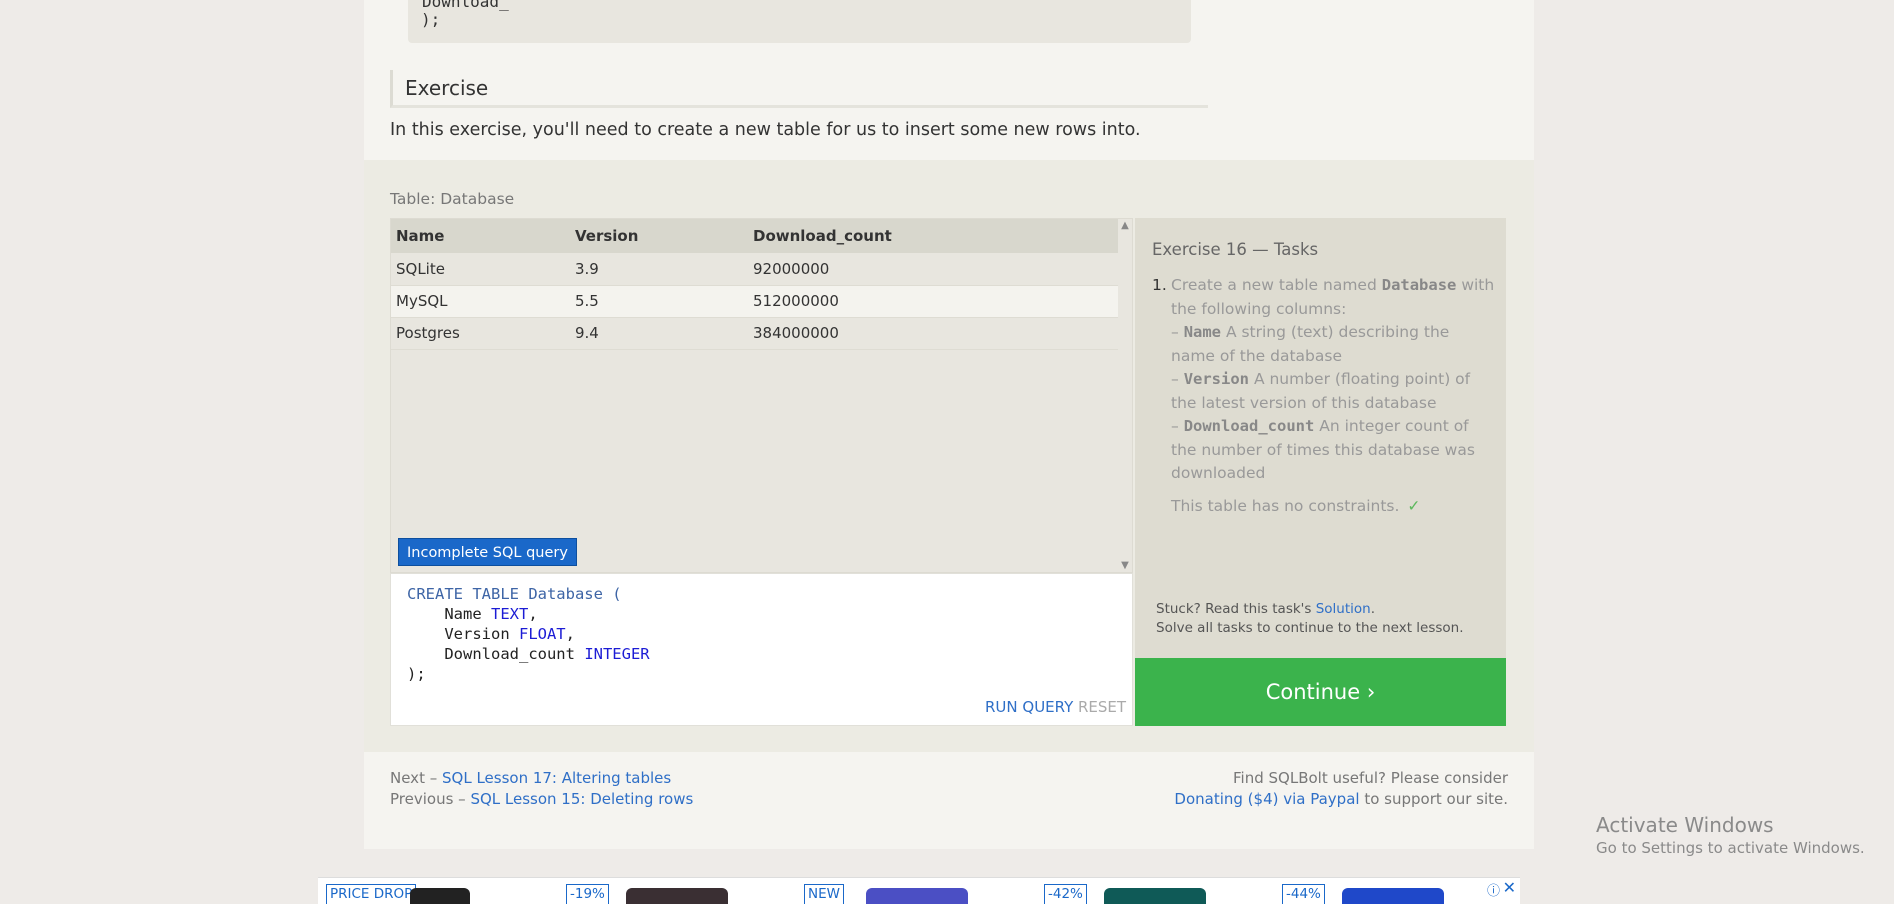 The height and width of the screenshot is (904, 1894). Describe the element at coordinates (933, 236) in the screenshot. I see `column-header: Download_count` at that location.